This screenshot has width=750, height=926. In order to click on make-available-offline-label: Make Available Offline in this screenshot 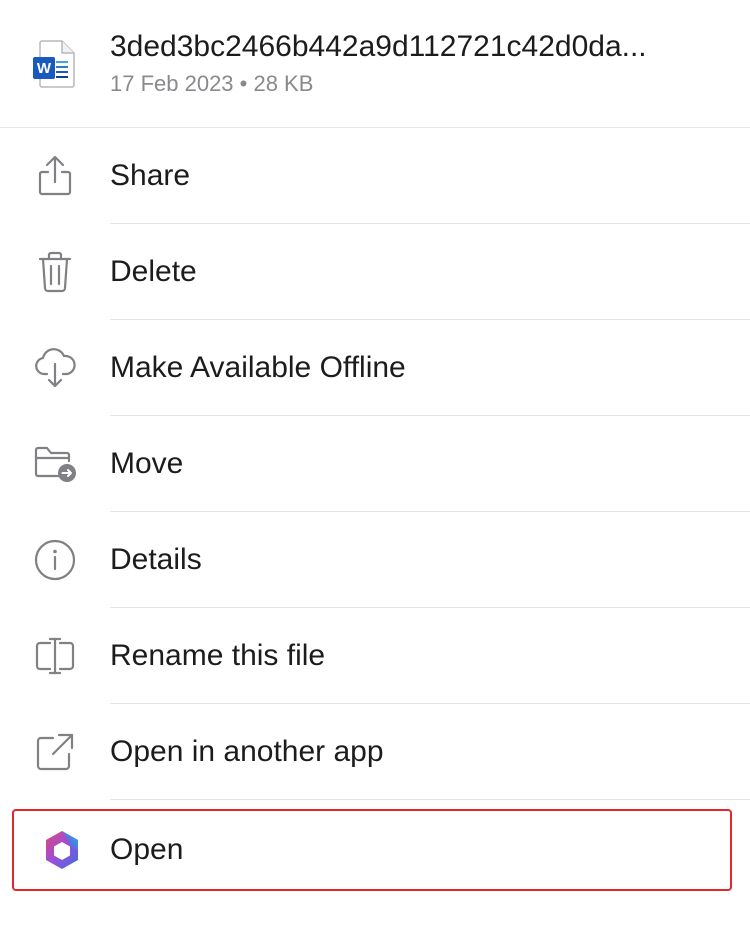, I will do `click(258, 367)`.